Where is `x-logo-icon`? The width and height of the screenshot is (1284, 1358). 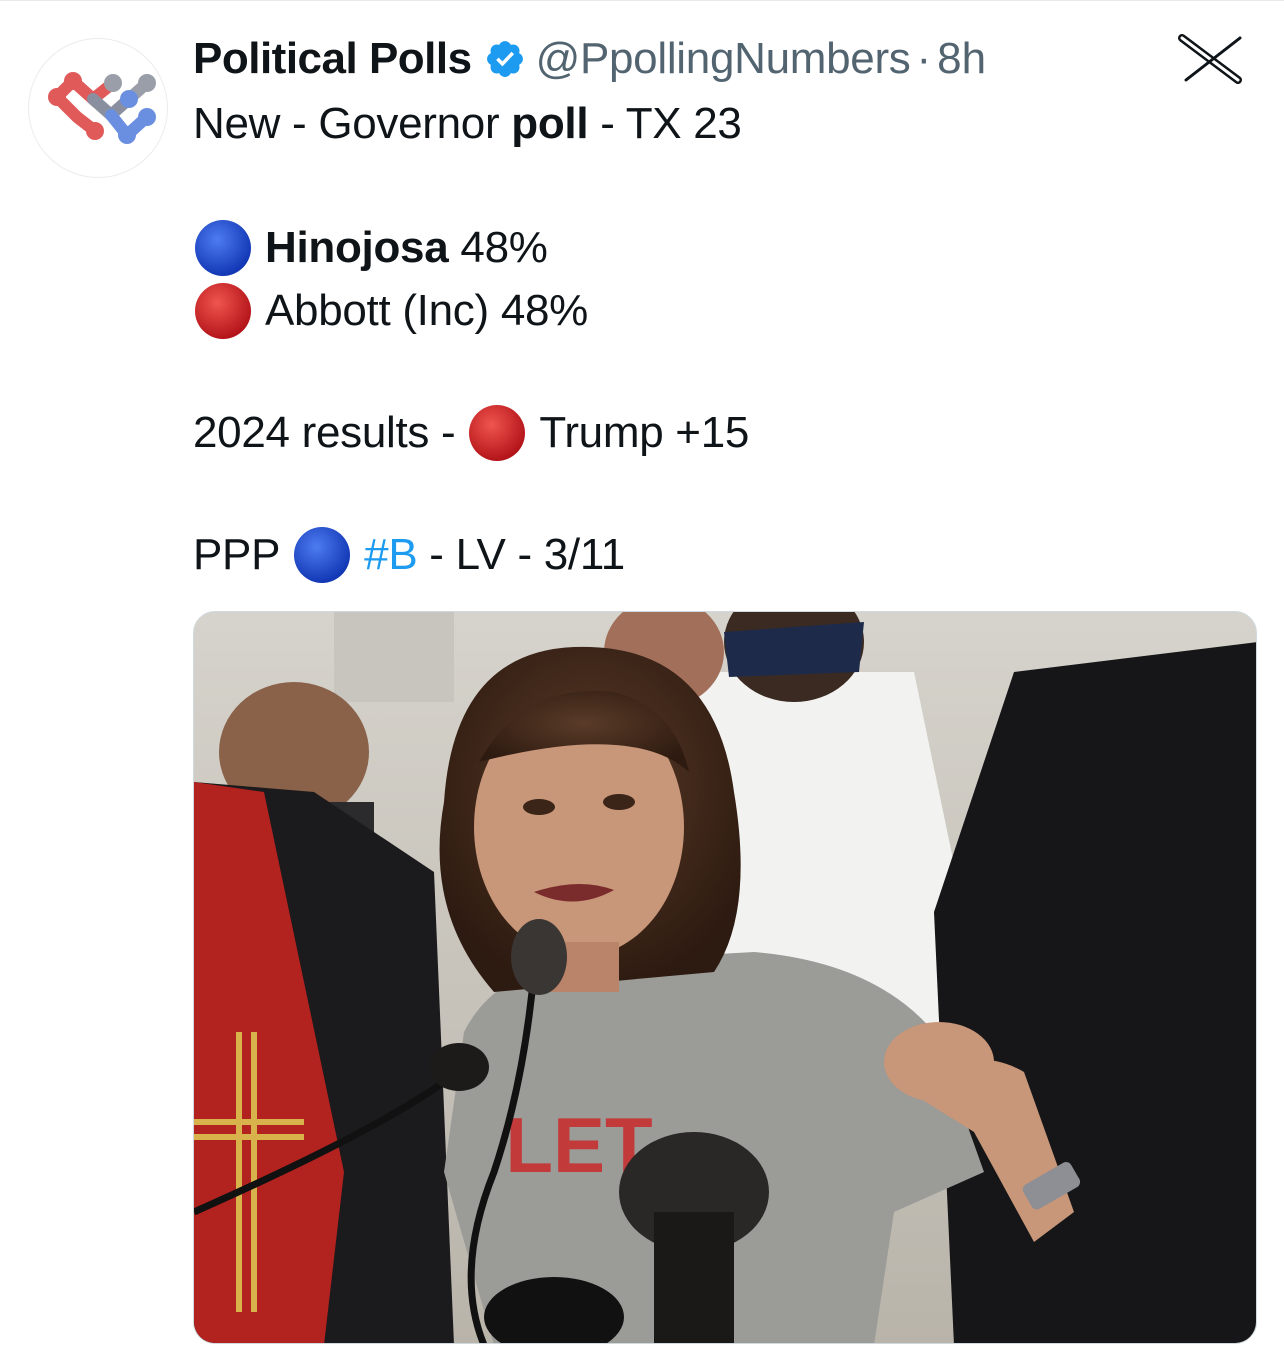 x-logo-icon is located at coordinates (1212, 58).